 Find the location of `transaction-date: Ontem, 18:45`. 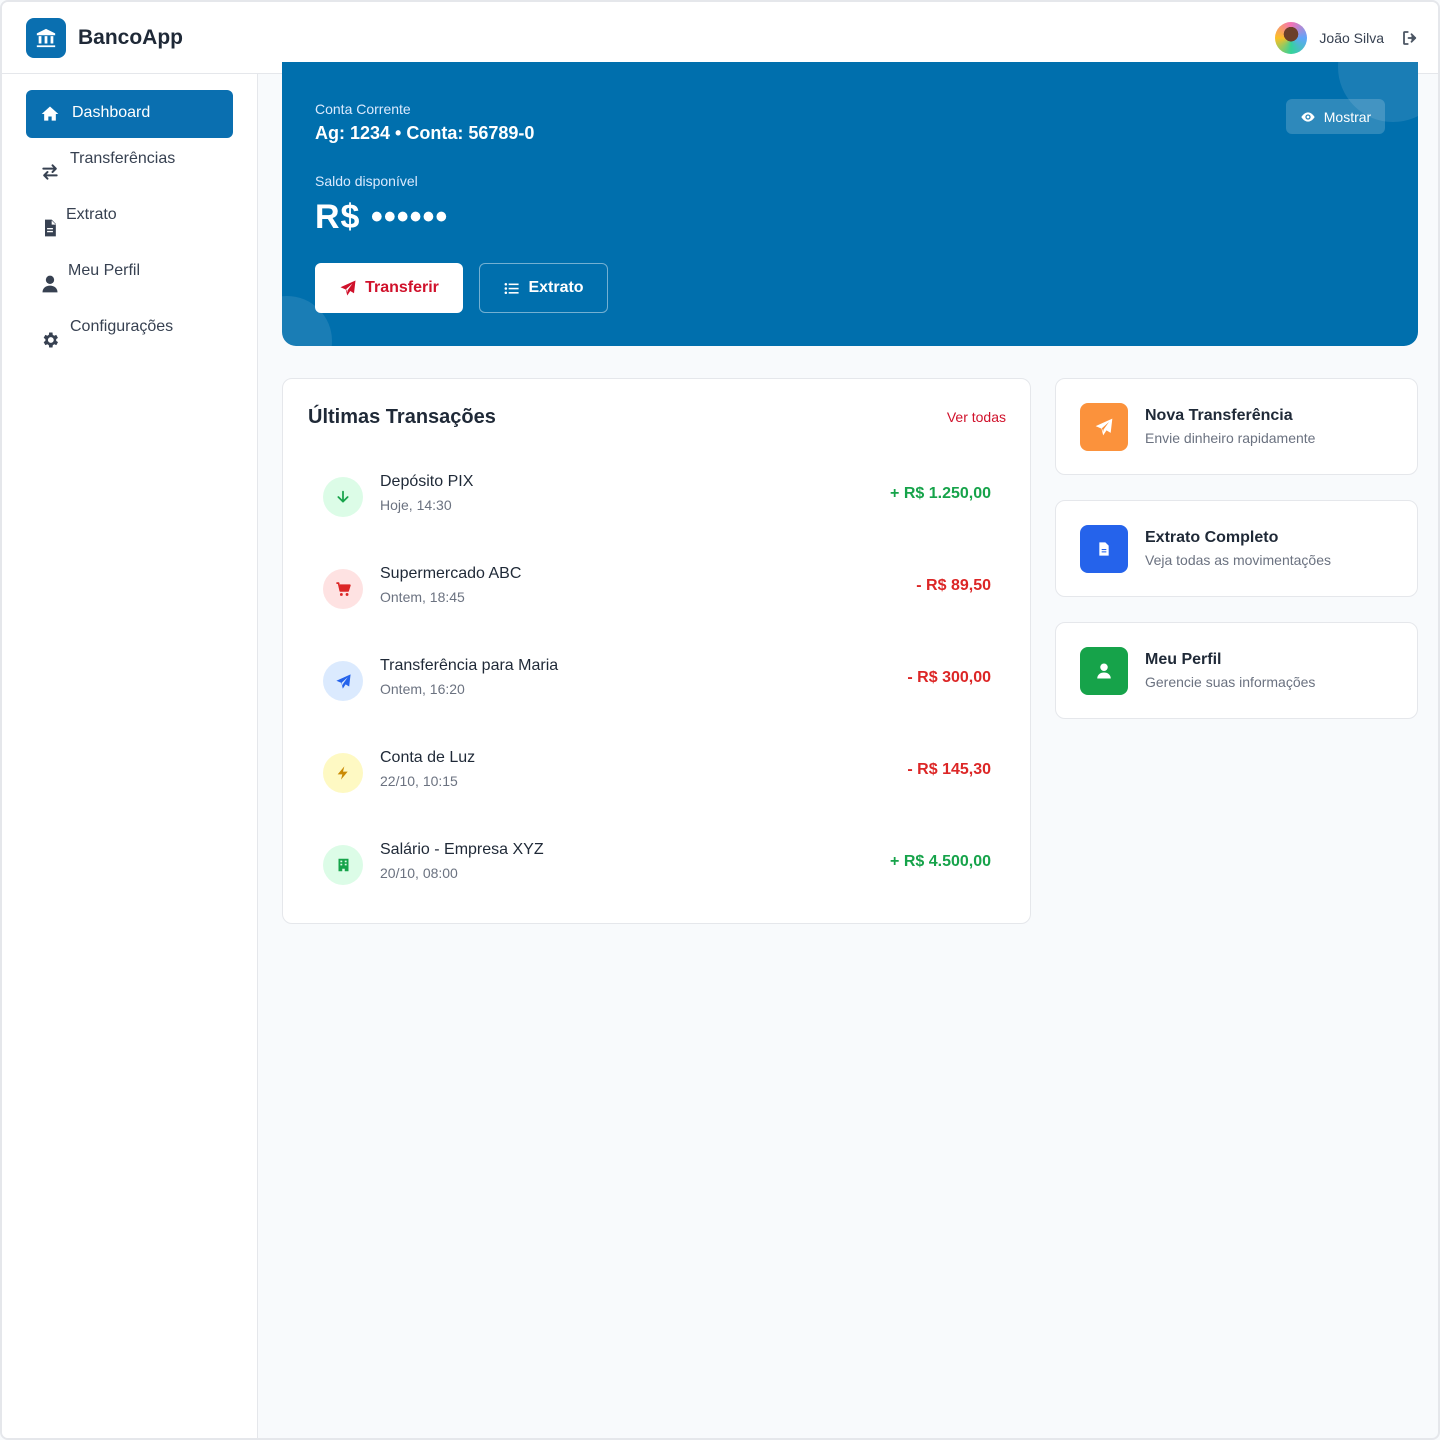

transaction-date: Ontem, 18:45 is located at coordinates (422, 597).